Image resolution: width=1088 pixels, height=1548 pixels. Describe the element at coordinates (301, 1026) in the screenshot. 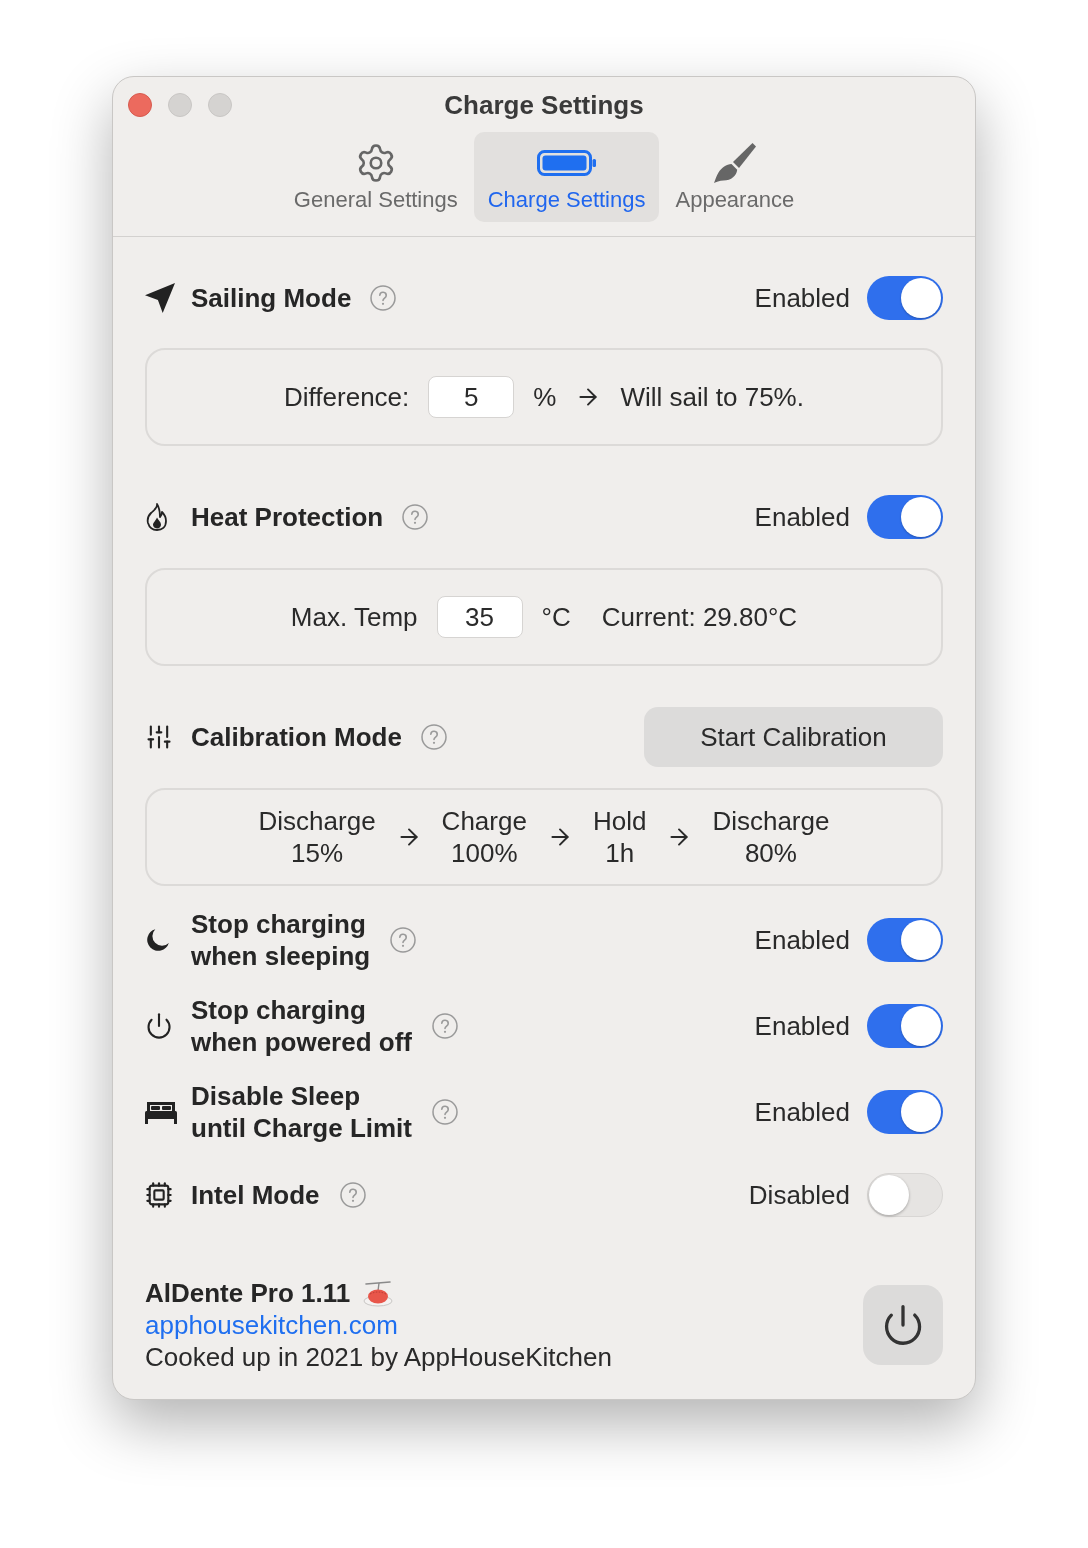

I see `option-title: Stop charging when powered off` at that location.